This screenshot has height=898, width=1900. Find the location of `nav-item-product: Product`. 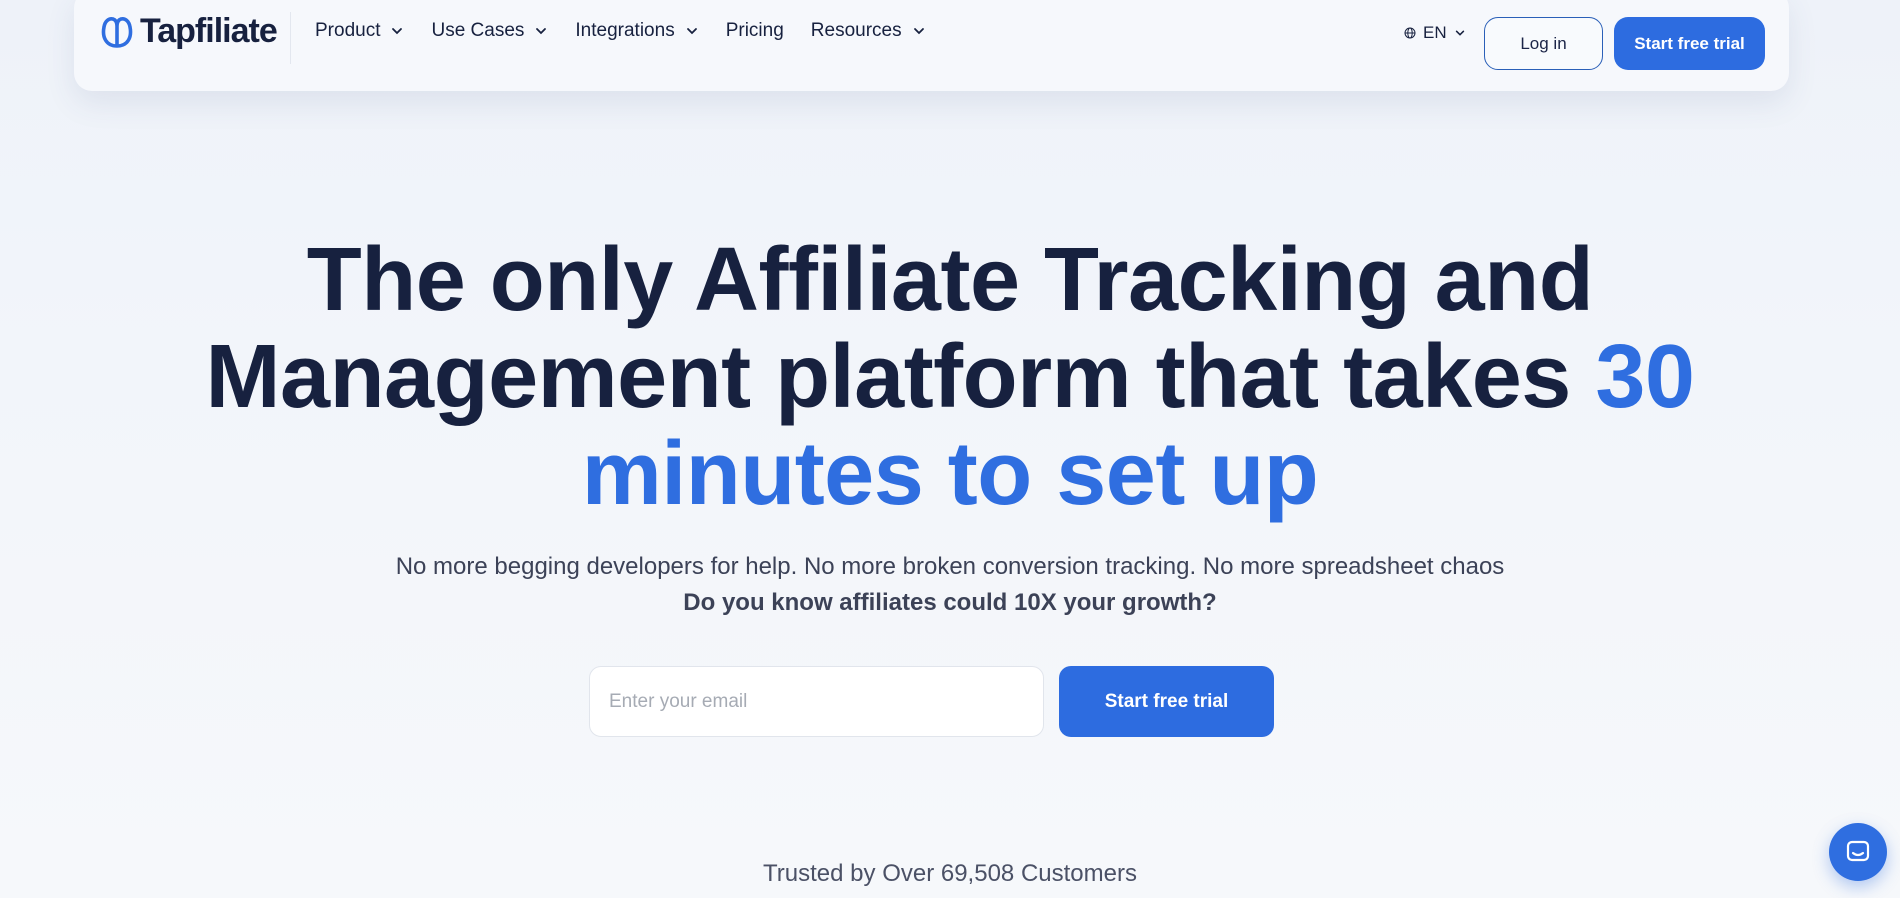

nav-item-product: Product is located at coordinates (359, 31).